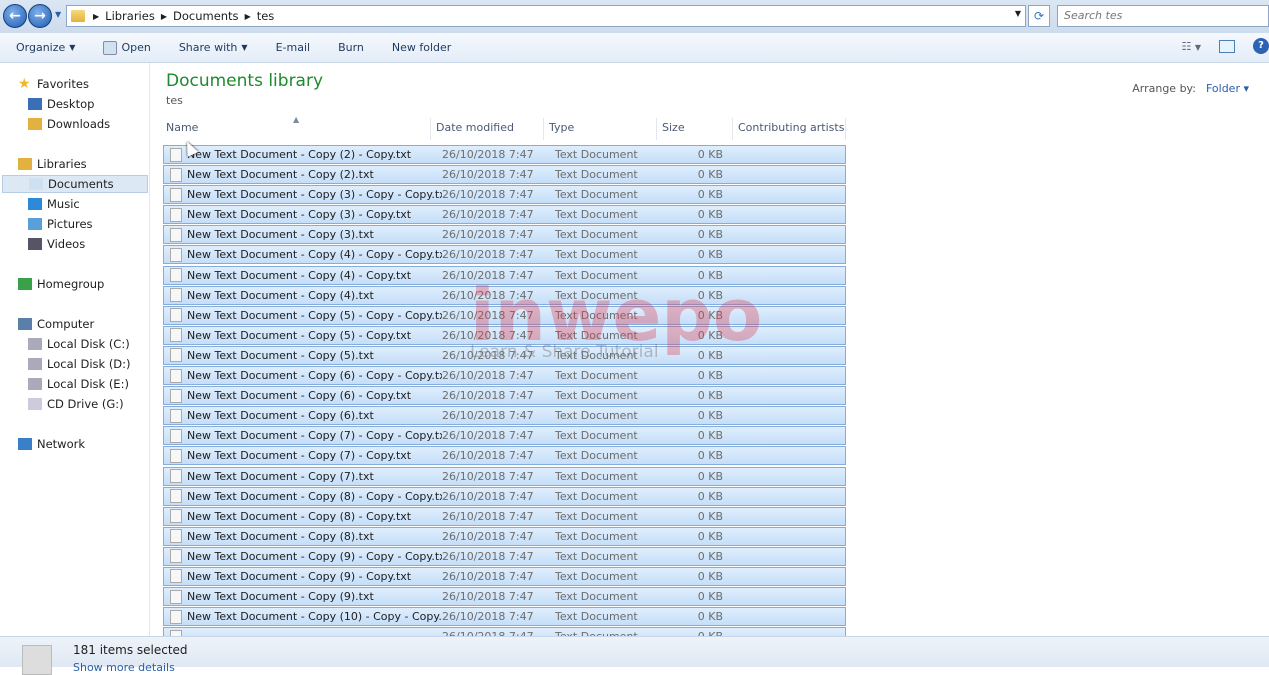  Describe the element at coordinates (35, 364) in the screenshot. I see `disk-icon` at that location.